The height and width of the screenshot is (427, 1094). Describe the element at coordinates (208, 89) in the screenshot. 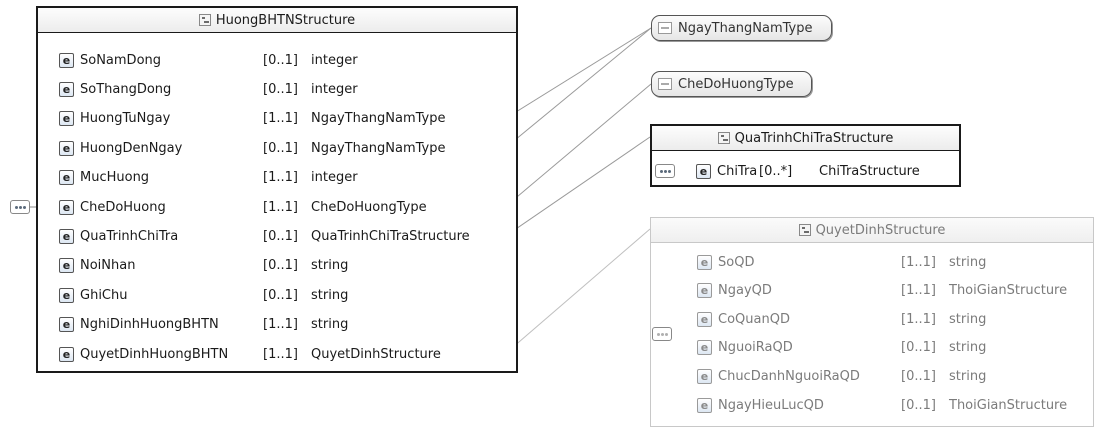

I see `element-row-so-thang-dong: e SoThangDong [0..1] integer` at that location.